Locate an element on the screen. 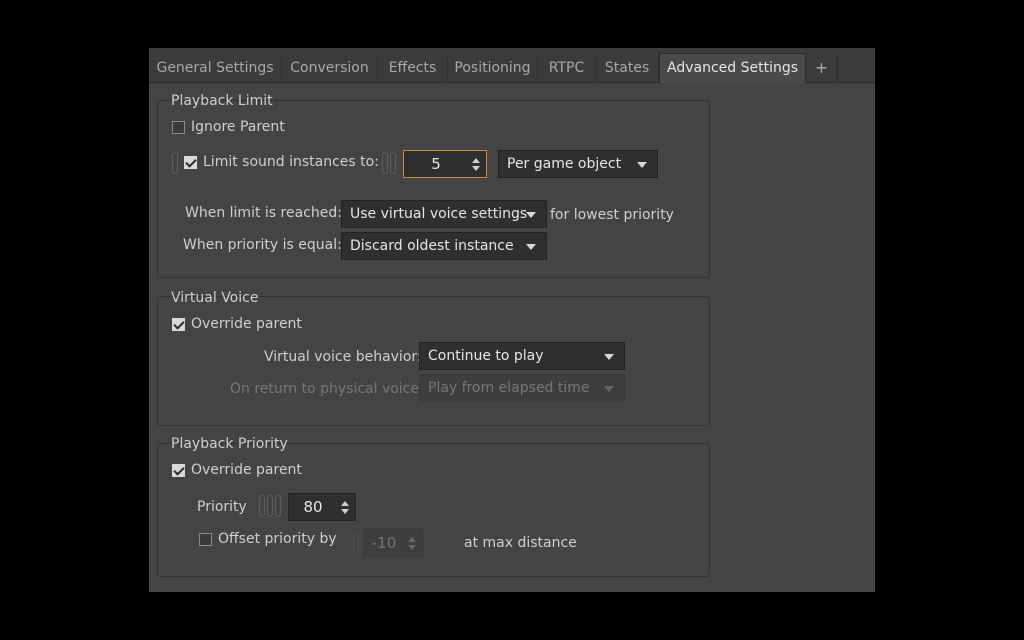  pp-override-checkbox is located at coordinates (178, 470).